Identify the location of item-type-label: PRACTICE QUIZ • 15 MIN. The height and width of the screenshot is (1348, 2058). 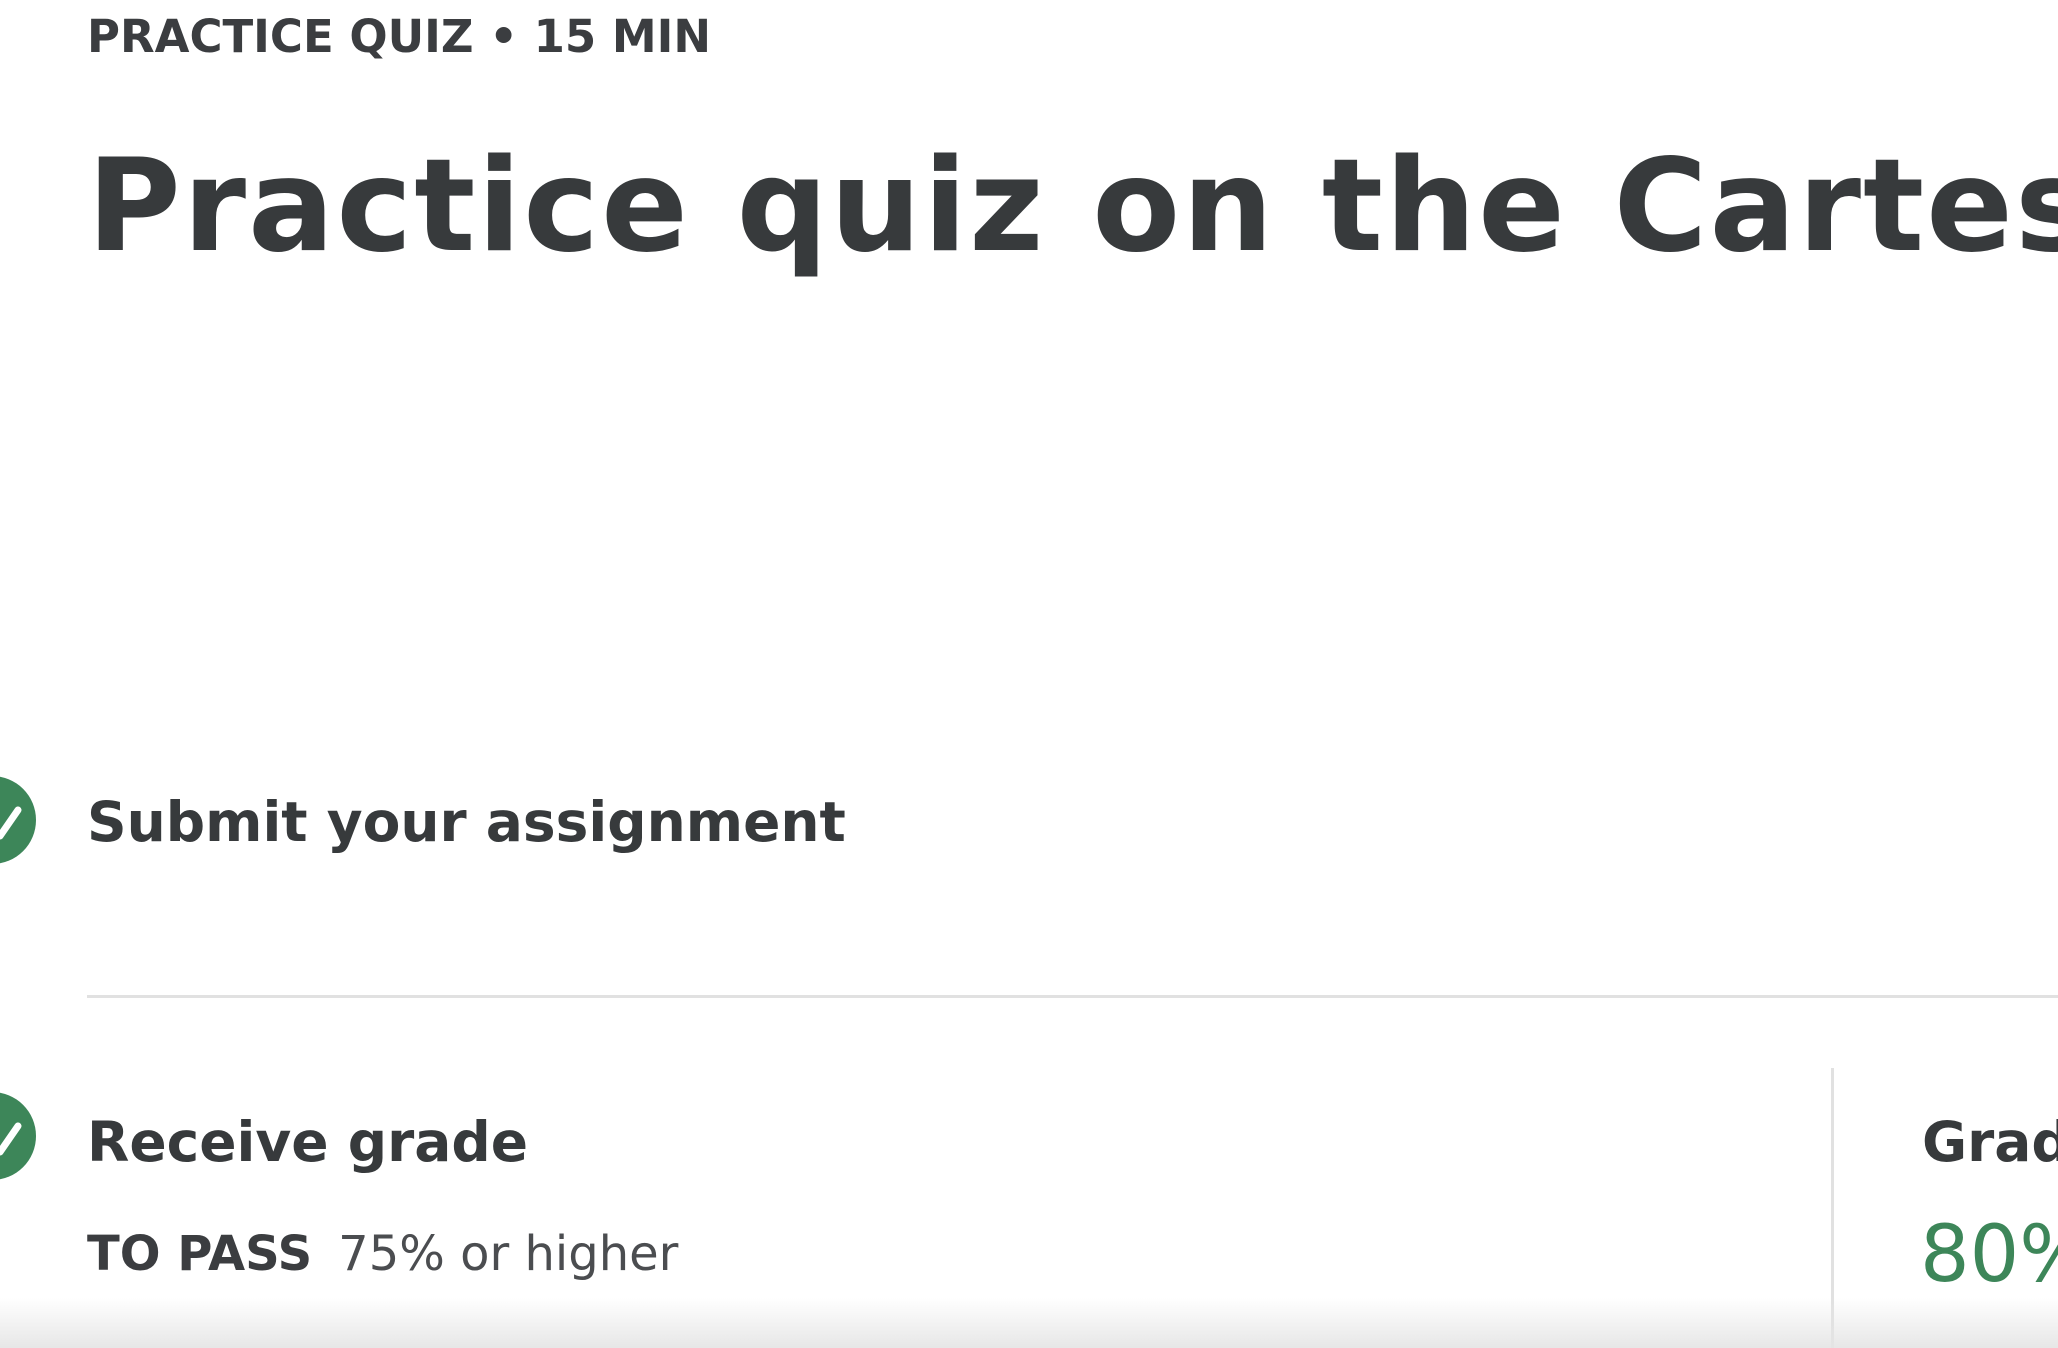
(399, 36).